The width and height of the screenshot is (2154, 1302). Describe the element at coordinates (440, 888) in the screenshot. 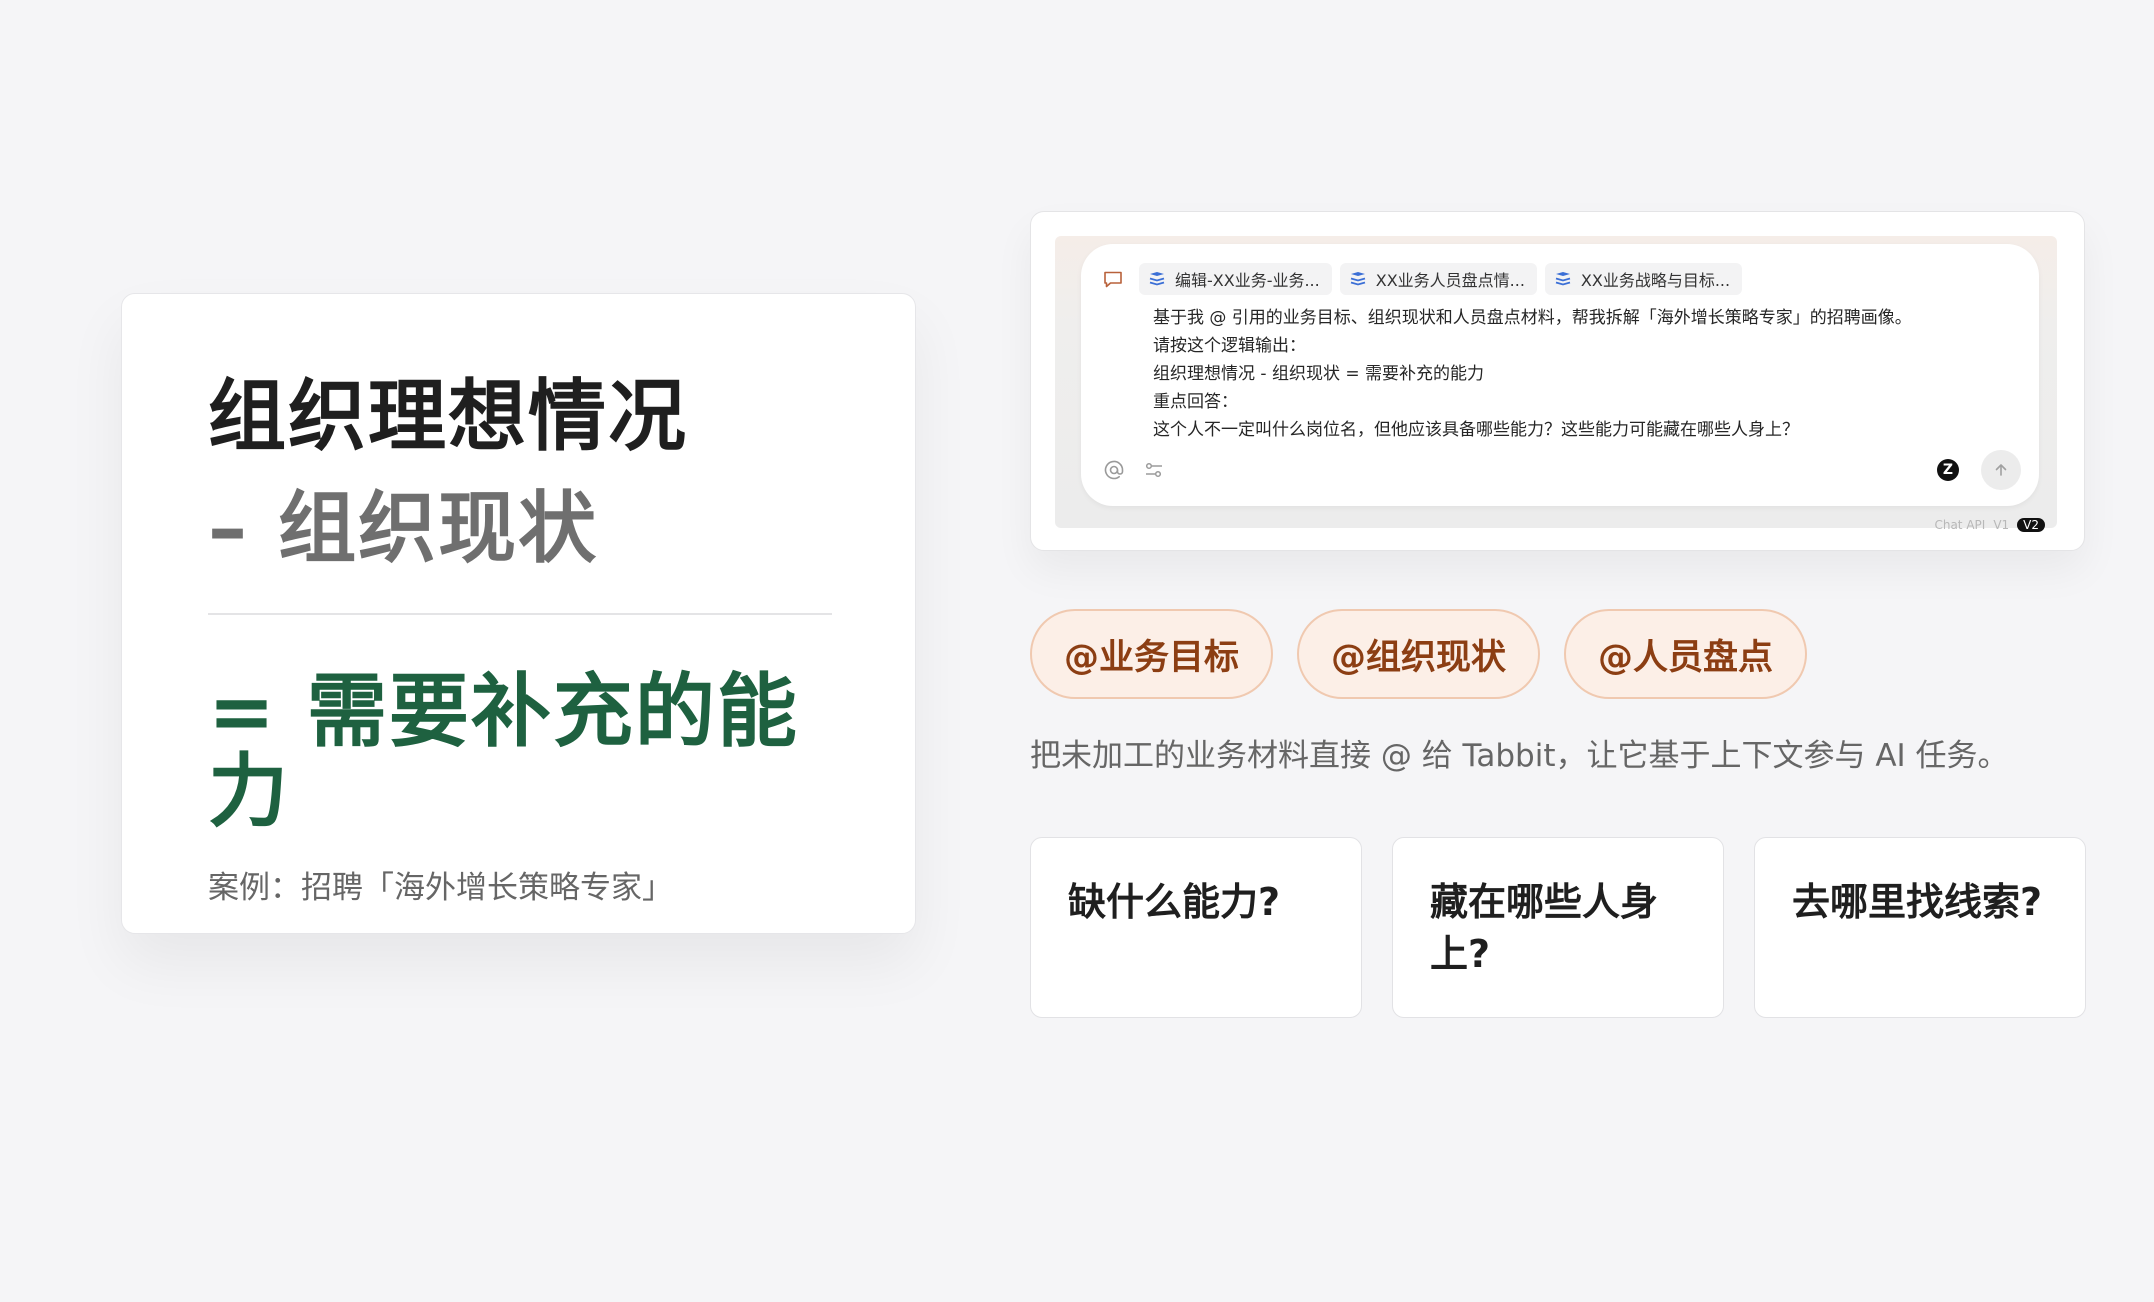

I see `formula-case-caption: 案例：招聘「海外增长策略专家」` at that location.